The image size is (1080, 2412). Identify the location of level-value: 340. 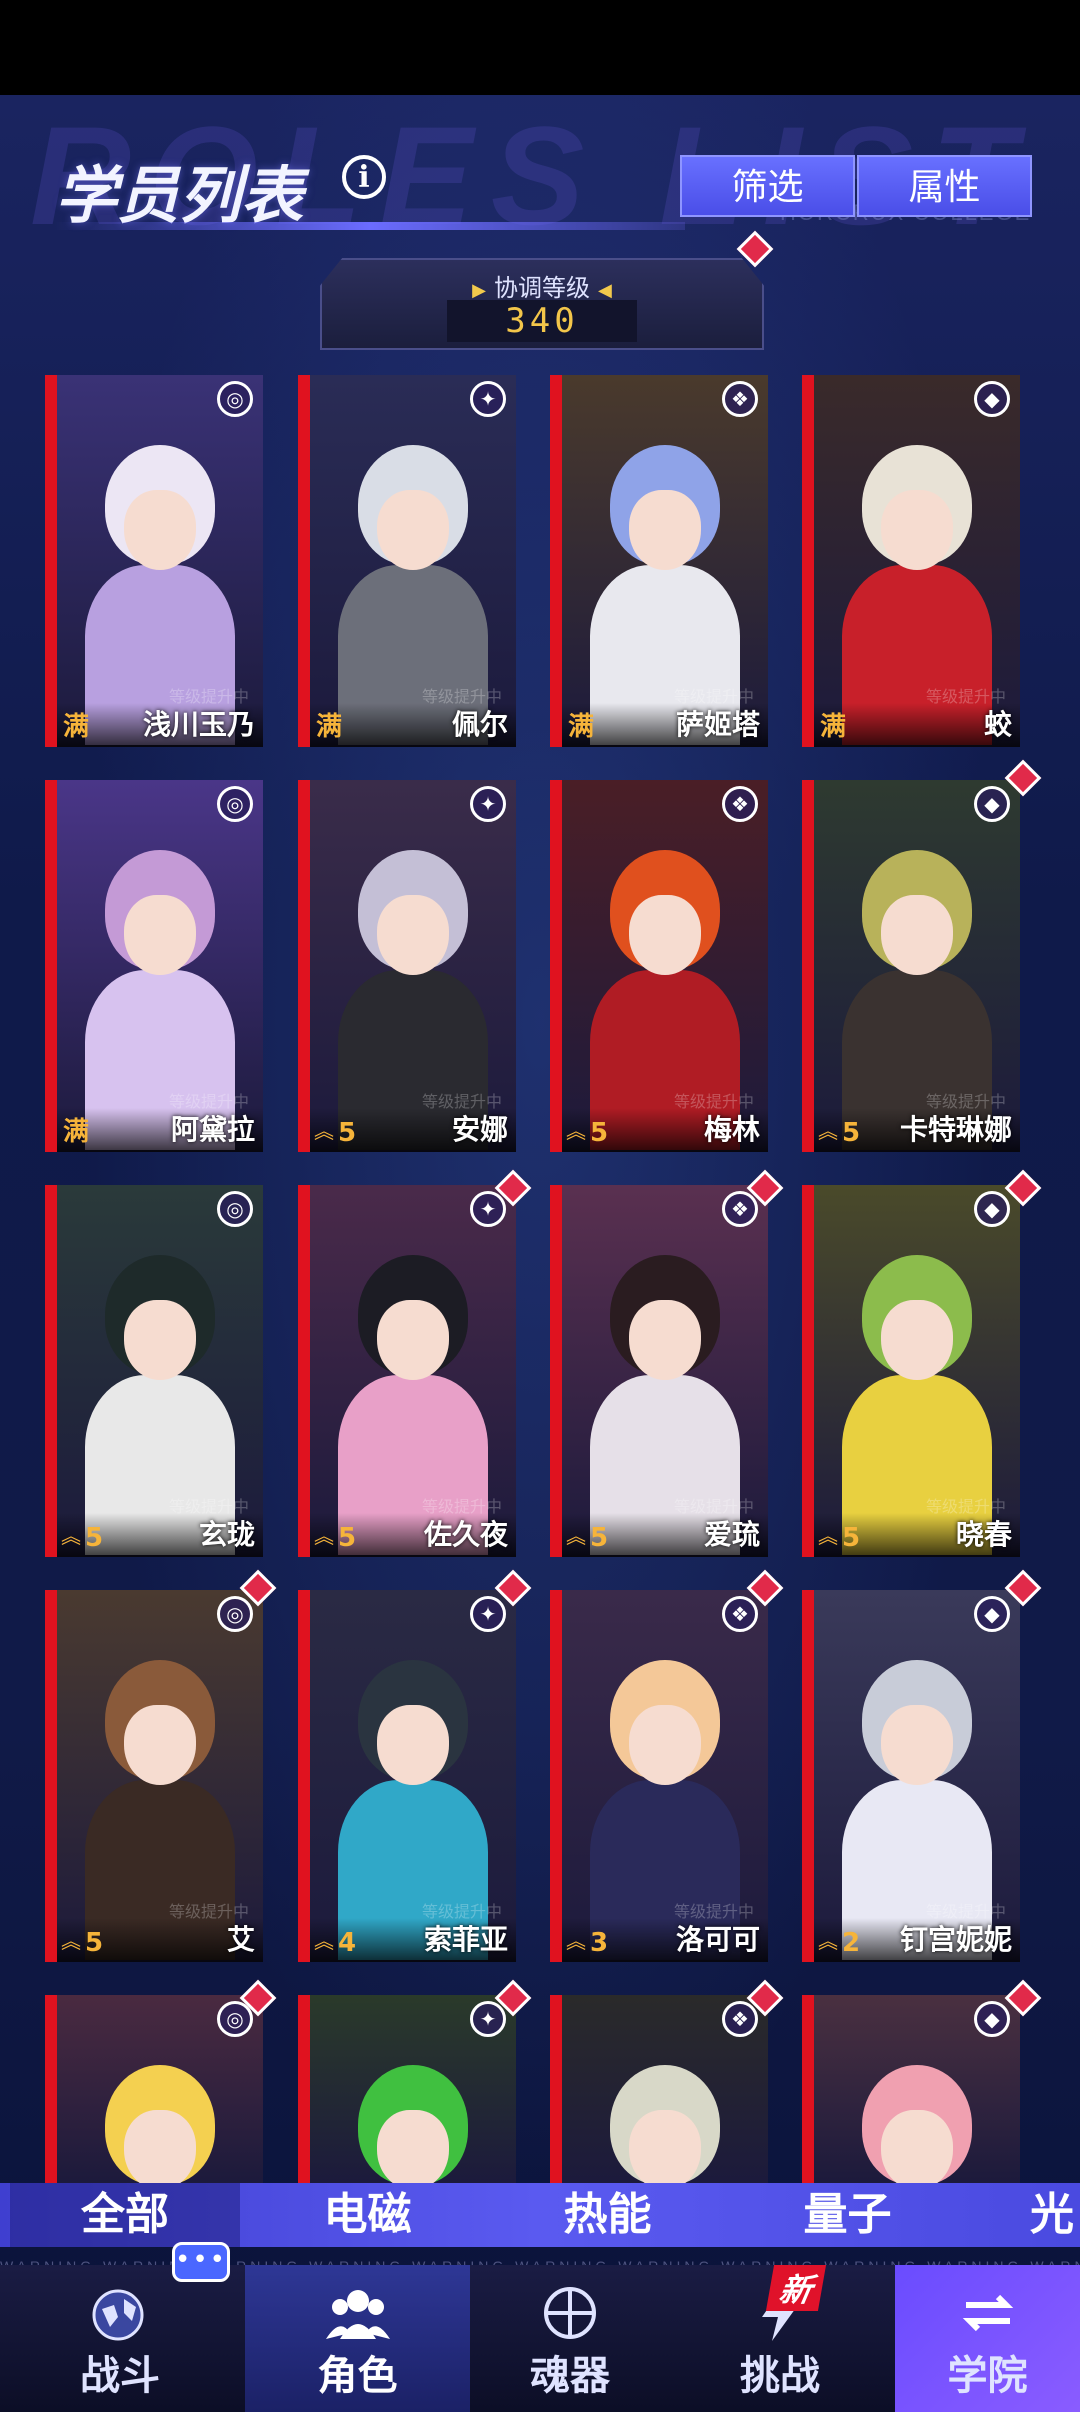
(542, 321).